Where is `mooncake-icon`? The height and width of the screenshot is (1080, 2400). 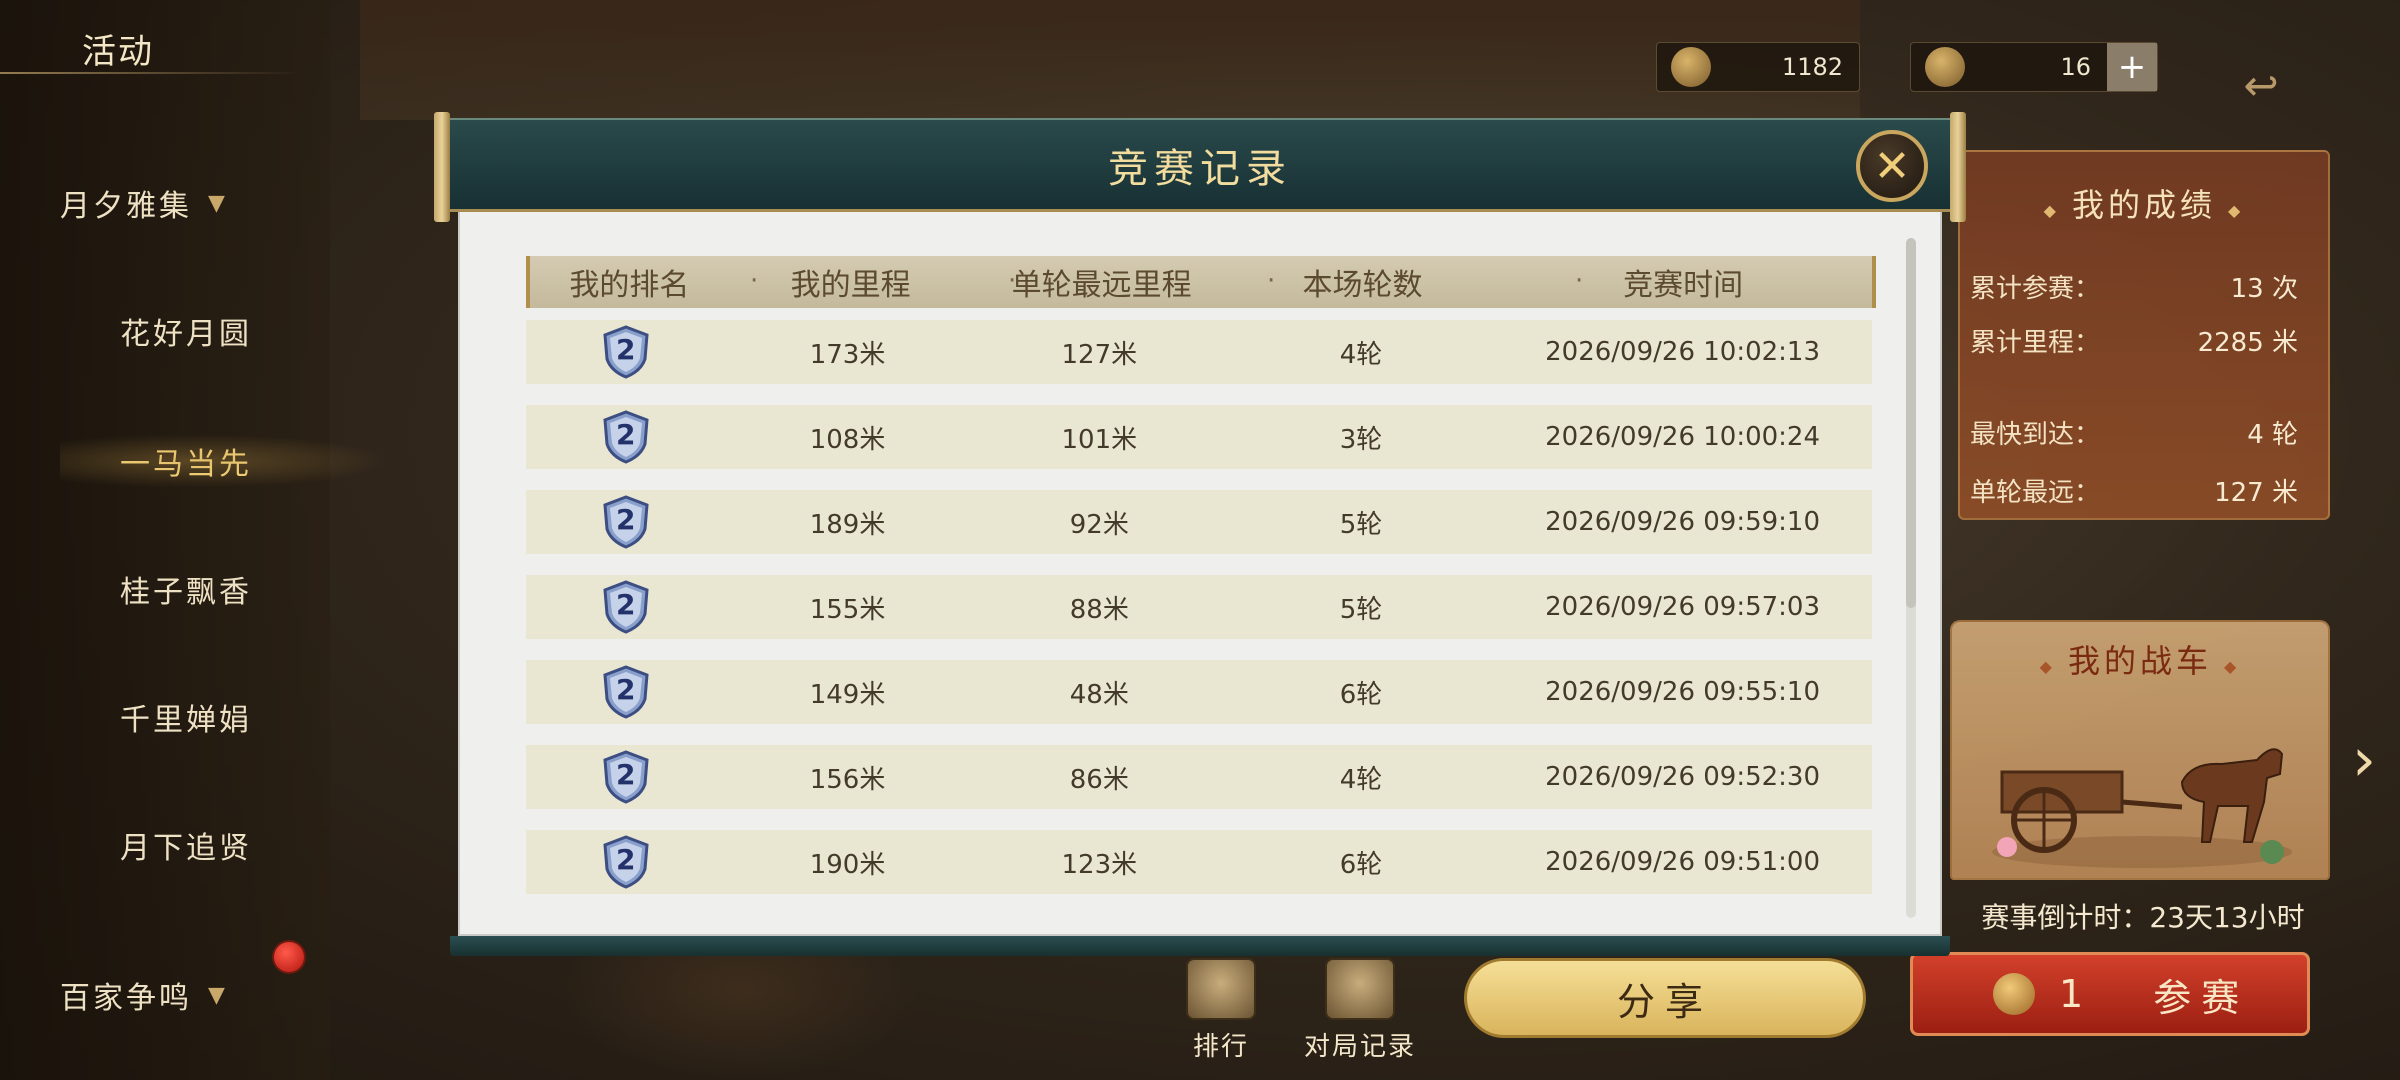 mooncake-icon is located at coordinates (1945, 67).